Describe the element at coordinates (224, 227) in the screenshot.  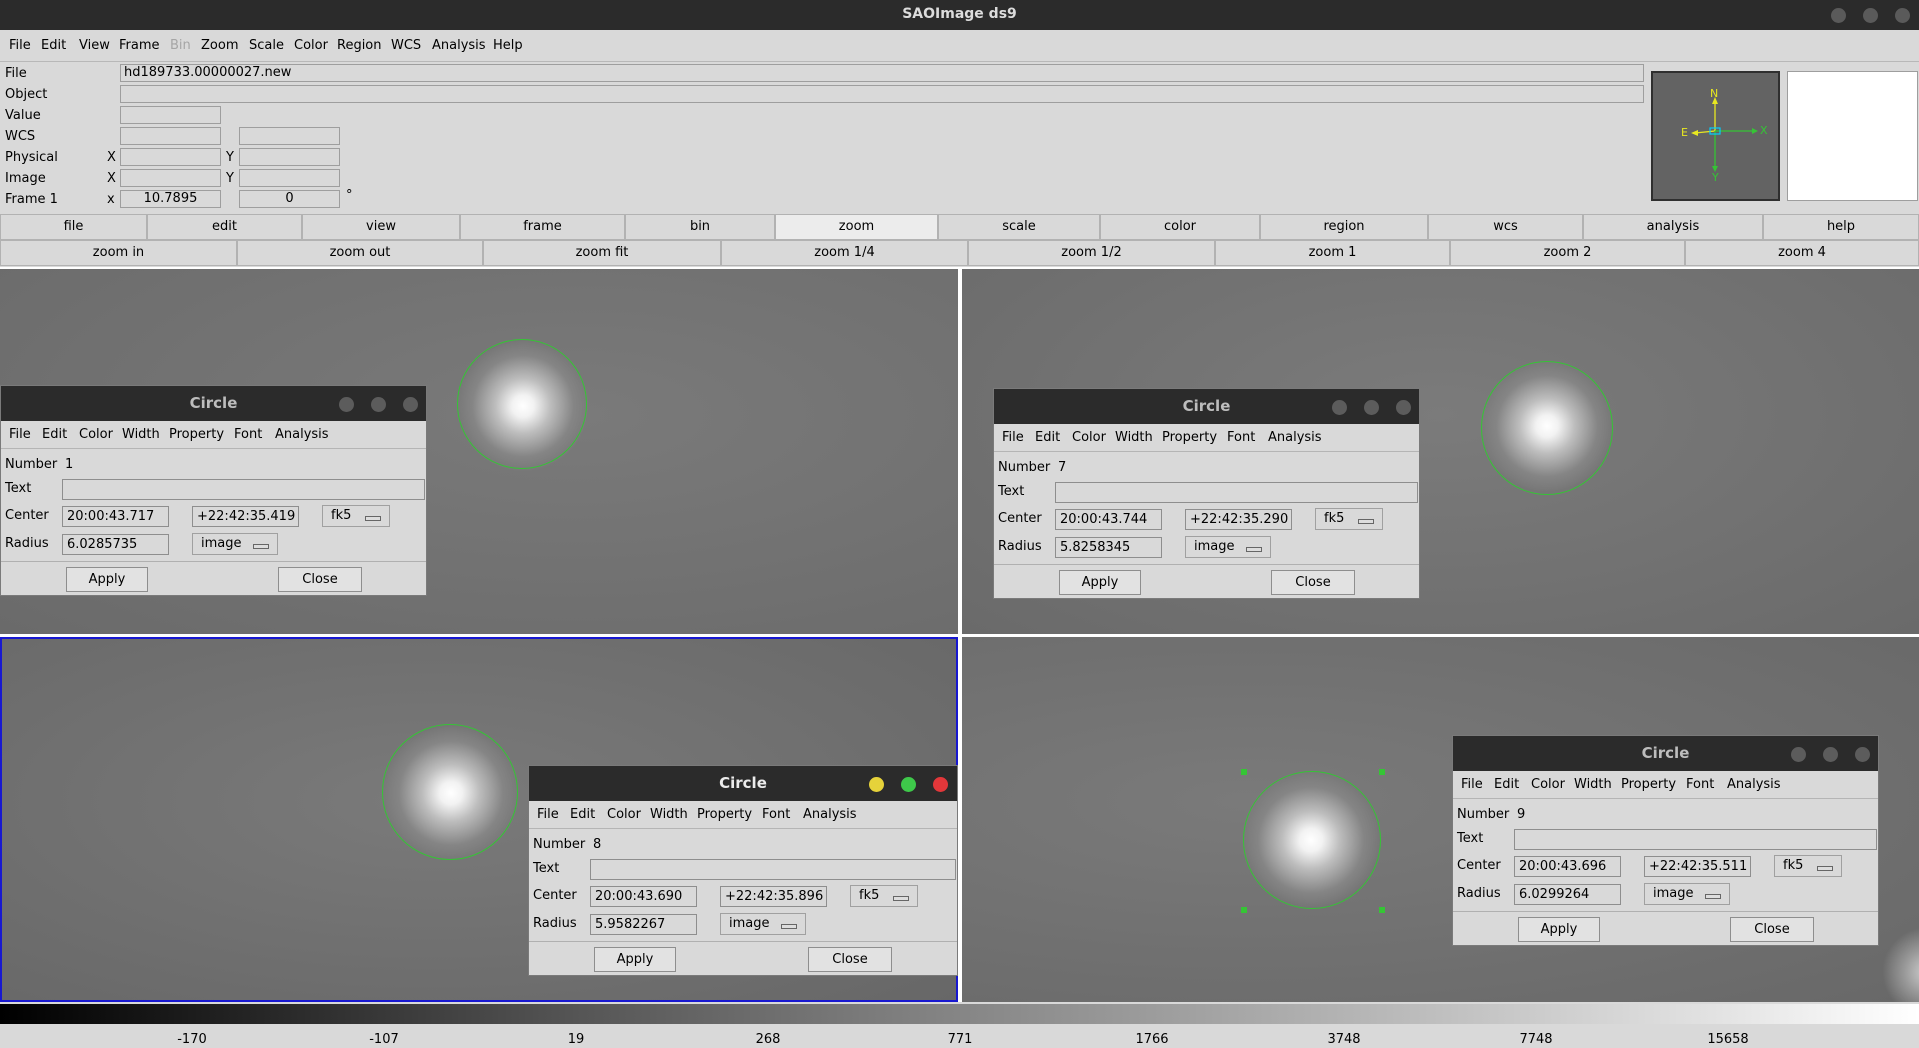
I see `bb-edit: edit` at that location.